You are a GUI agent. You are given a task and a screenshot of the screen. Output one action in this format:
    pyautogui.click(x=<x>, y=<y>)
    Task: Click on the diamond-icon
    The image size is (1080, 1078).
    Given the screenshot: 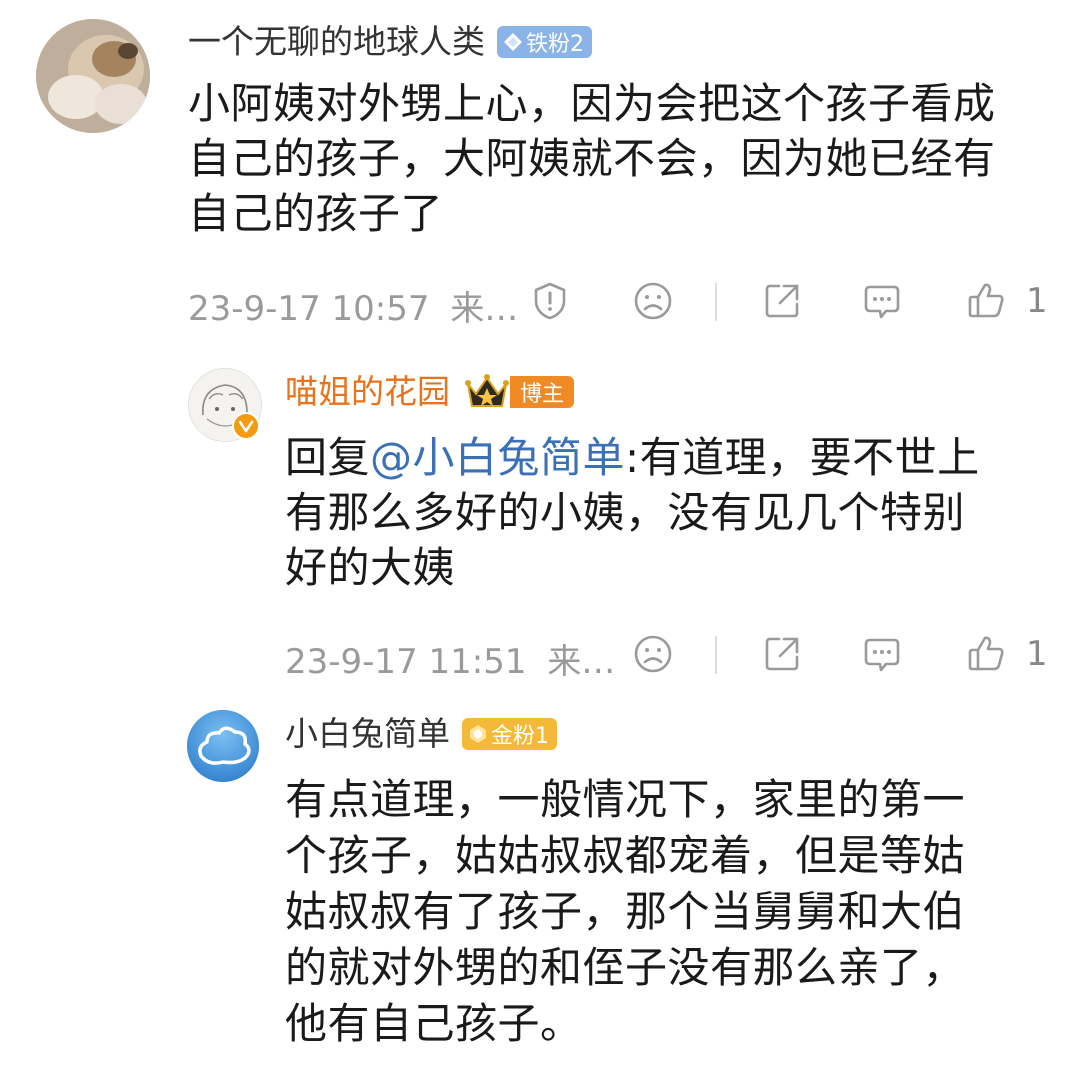 What is the action you would take?
    pyautogui.click(x=513, y=42)
    